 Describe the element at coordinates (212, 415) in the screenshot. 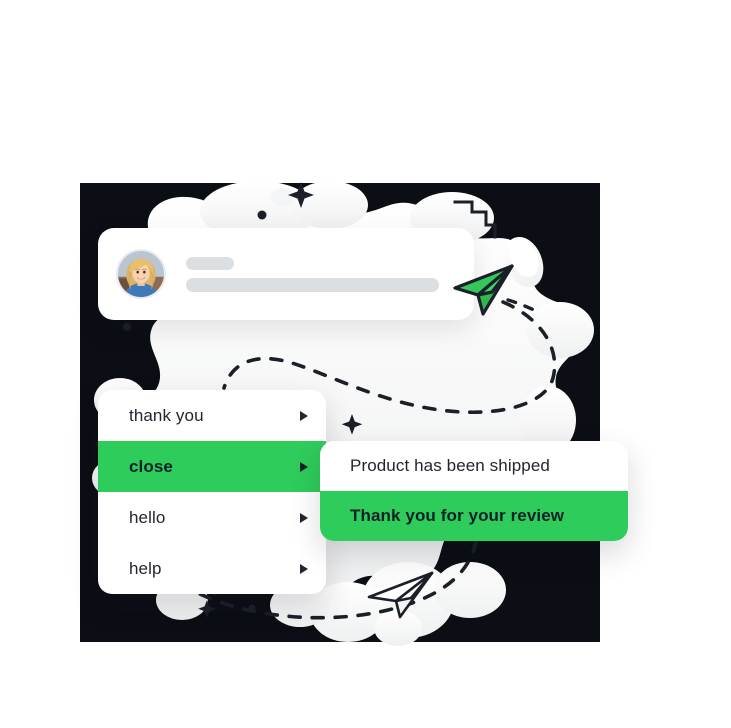

I see `menu-item-thank-you: thank you` at that location.